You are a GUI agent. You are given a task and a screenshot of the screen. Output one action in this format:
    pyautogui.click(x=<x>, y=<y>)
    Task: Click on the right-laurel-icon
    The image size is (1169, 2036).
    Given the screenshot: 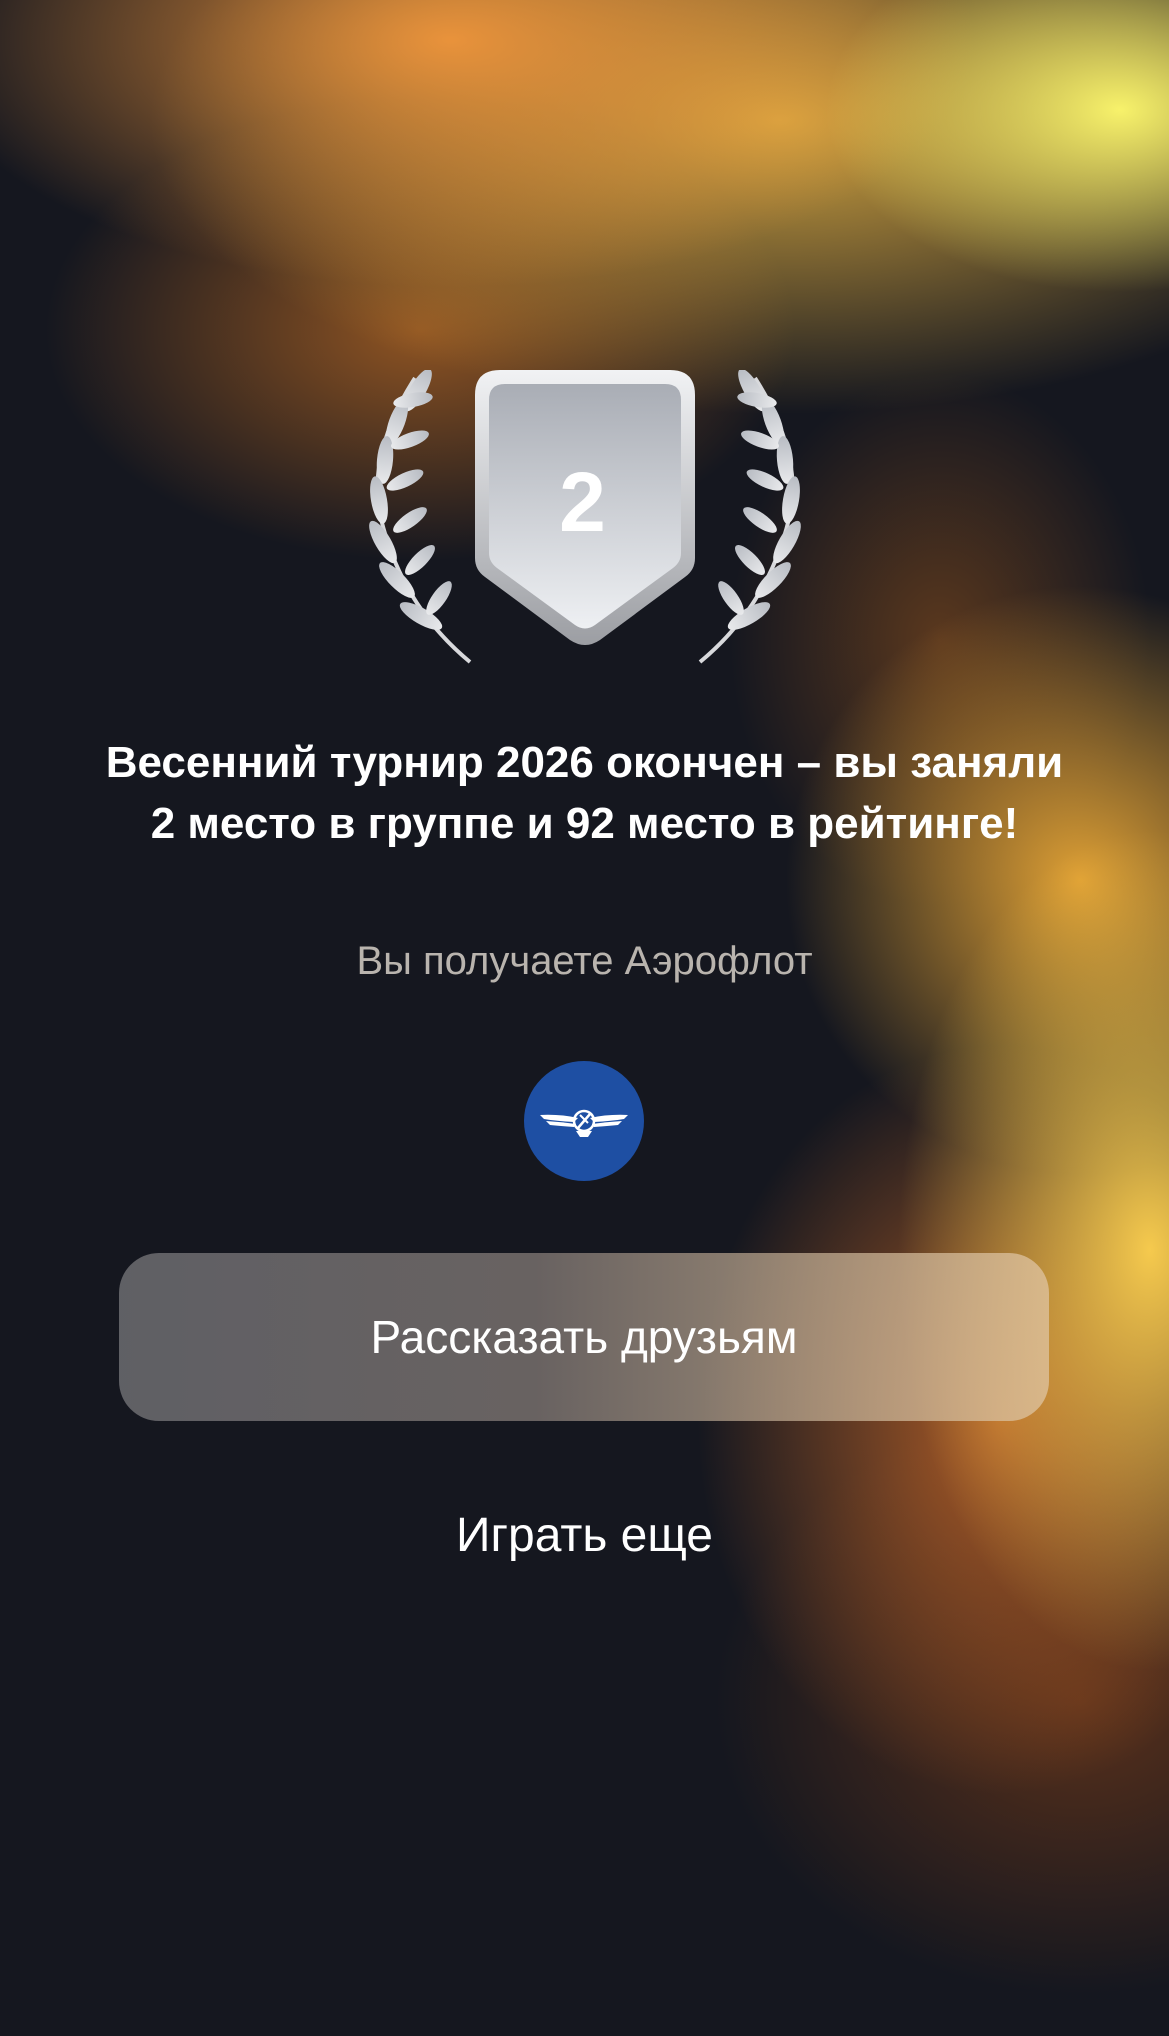 What is the action you would take?
    pyautogui.click(x=749, y=517)
    